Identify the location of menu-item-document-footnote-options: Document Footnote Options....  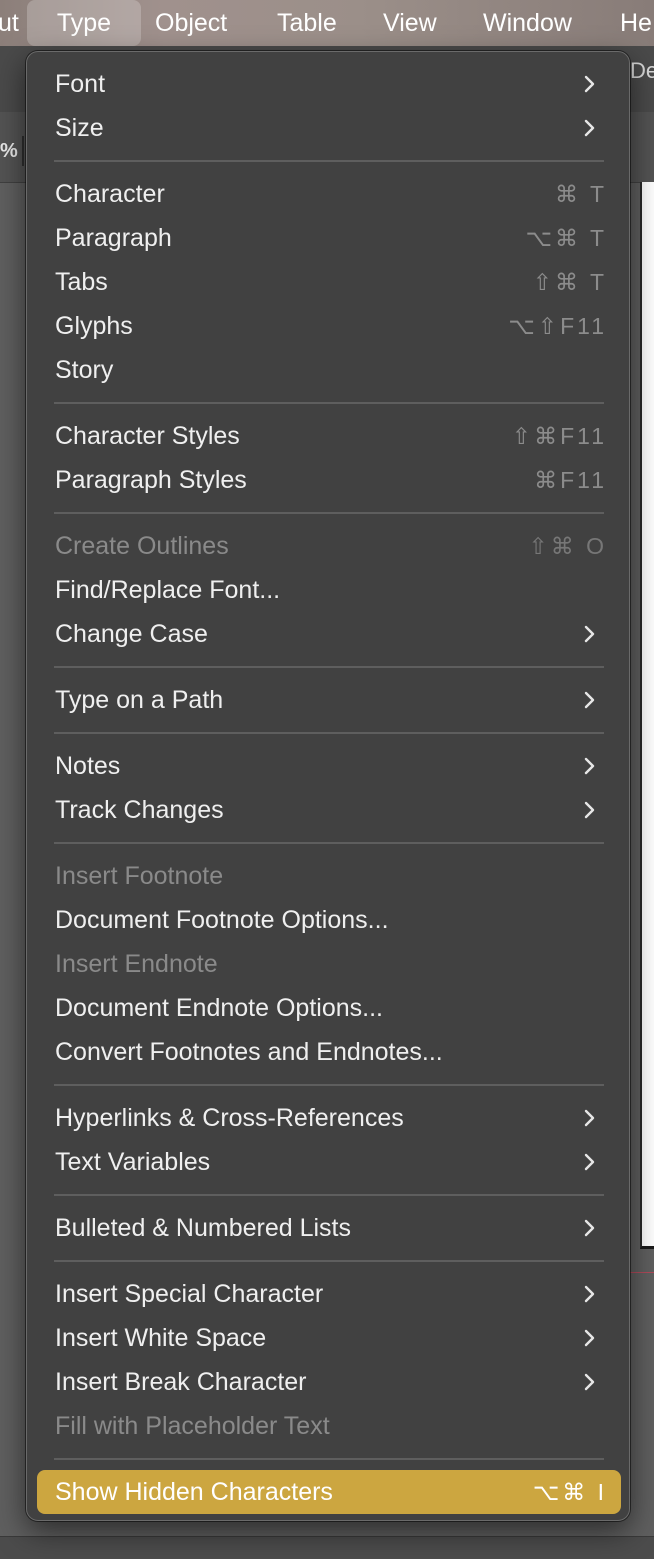
(329, 920).